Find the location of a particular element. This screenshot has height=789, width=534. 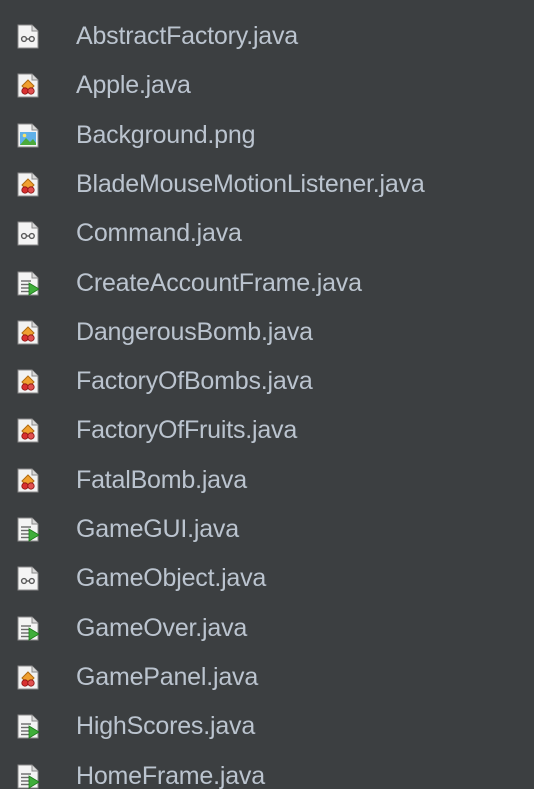

file-list-item: HighScores.java is located at coordinates (267, 726).